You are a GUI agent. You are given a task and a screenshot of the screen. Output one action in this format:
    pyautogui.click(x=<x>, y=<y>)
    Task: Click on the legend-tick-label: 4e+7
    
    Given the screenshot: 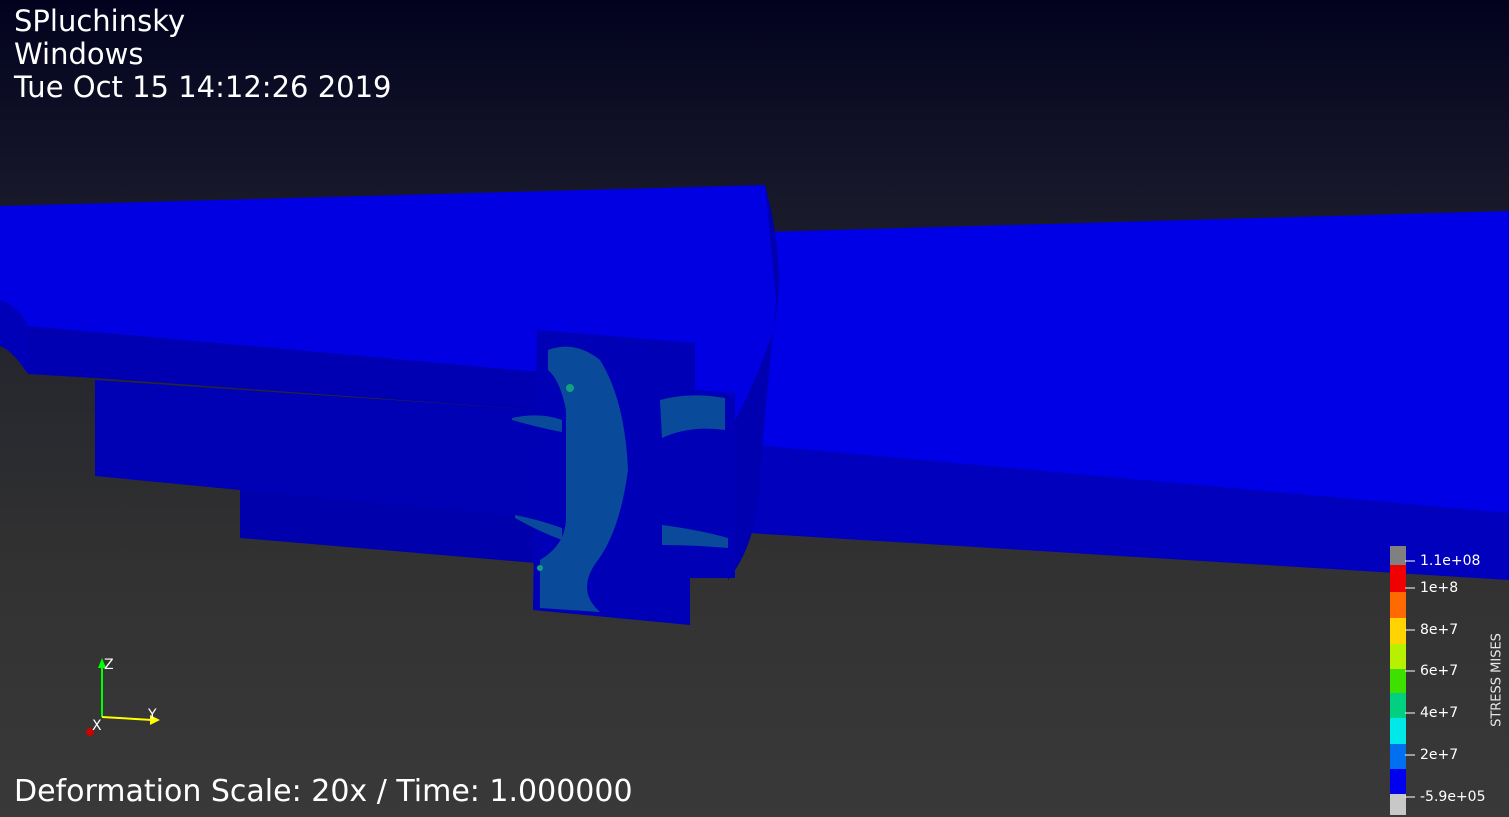 What is the action you would take?
    pyautogui.click(x=1439, y=713)
    